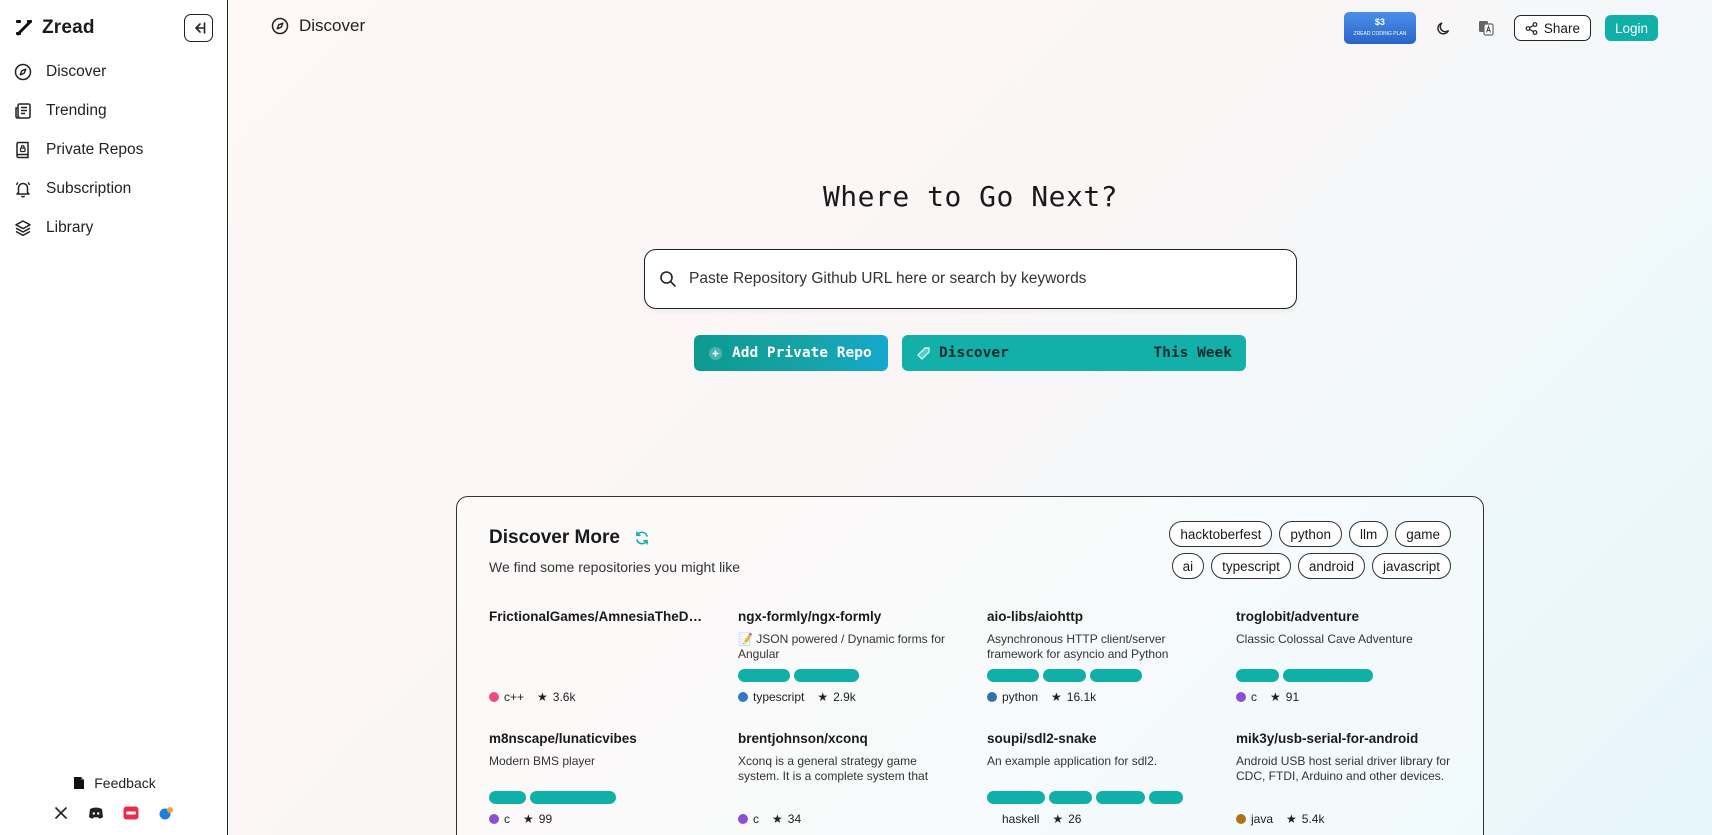 Image resolution: width=1712 pixels, height=835 pixels. I want to click on repo-name: soupi/sdl2-snake, so click(1094, 738).